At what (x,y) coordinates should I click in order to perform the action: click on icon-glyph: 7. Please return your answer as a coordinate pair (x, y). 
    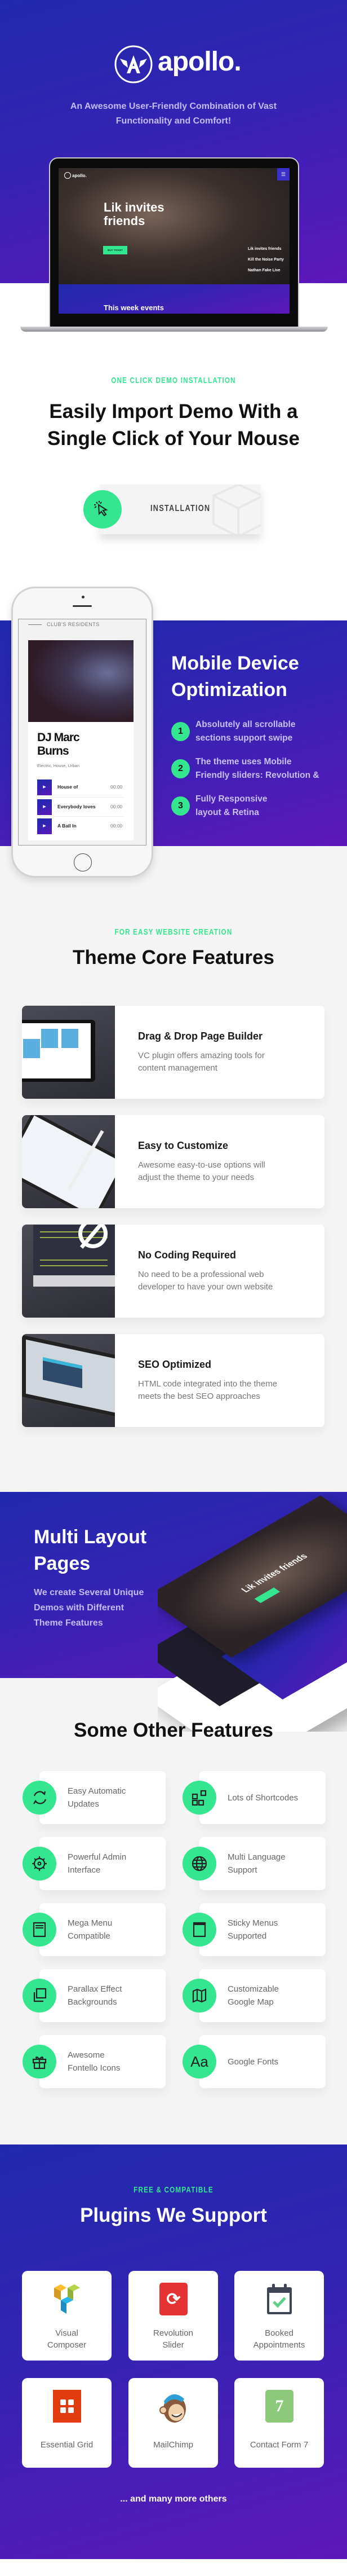
    Looking at the image, I should click on (279, 2406).